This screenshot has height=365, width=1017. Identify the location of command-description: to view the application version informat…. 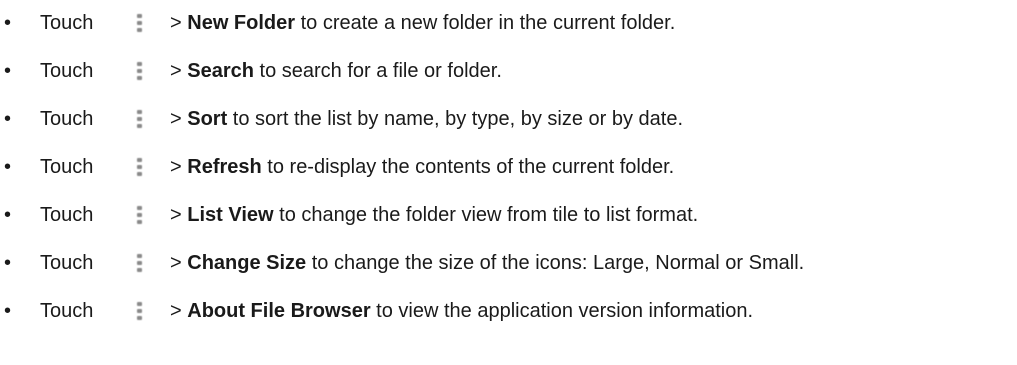
(562, 311).